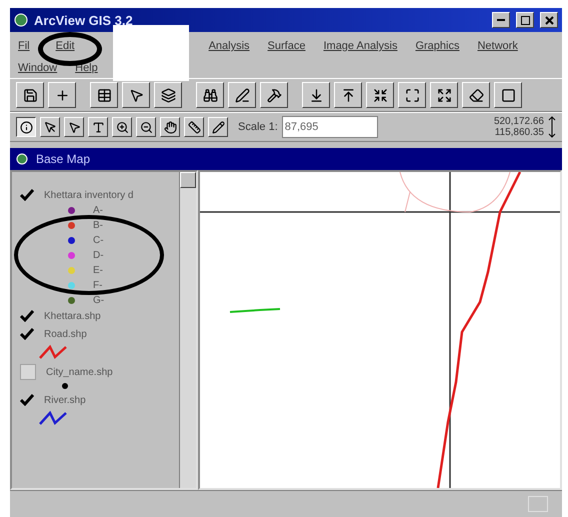 The height and width of the screenshot is (517, 568). I want to click on class-label: B-, so click(98, 225).